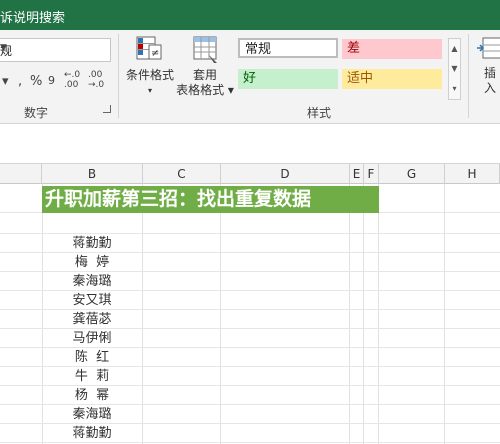 Image resolution: width=500 pixels, height=444 pixels. I want to click on comma-style-button: ,, so click(20, 81).